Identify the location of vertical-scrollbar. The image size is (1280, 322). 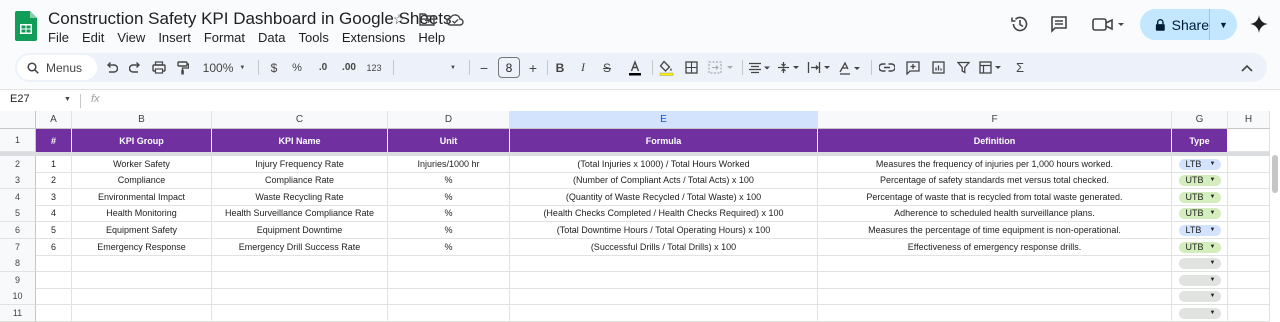
(1275, 174).